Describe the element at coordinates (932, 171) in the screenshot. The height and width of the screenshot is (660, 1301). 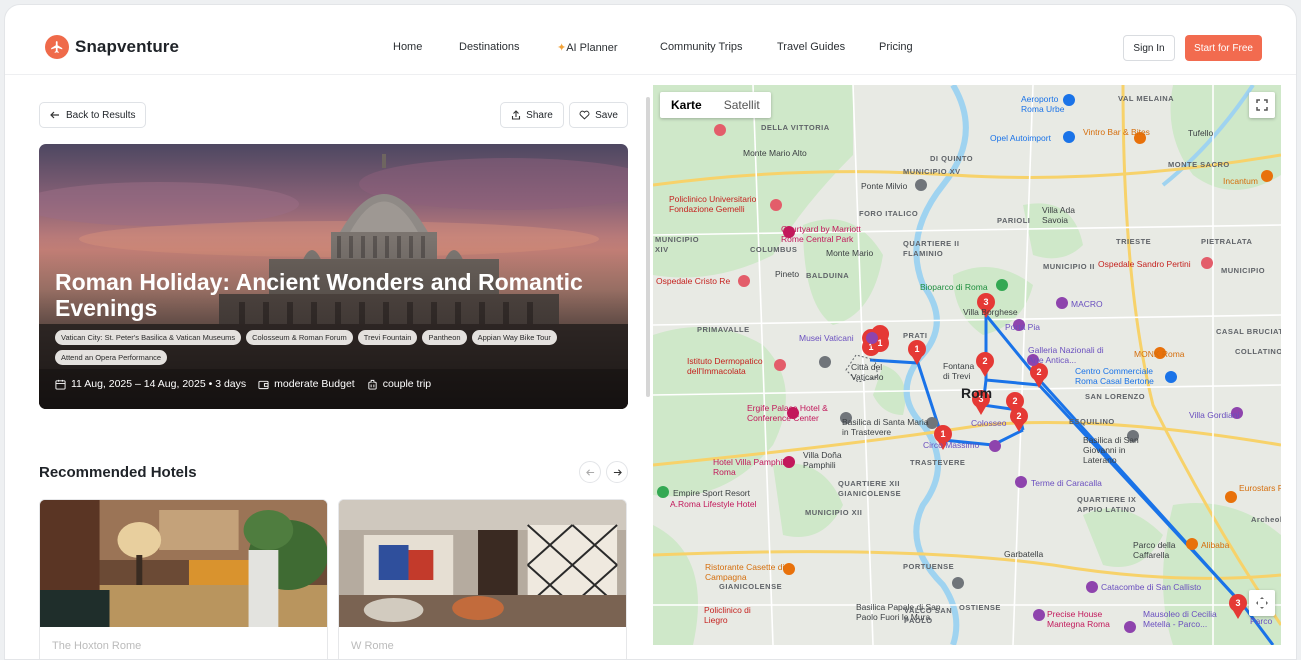
I see `map-label: MUNICIPIO XV` at that location.